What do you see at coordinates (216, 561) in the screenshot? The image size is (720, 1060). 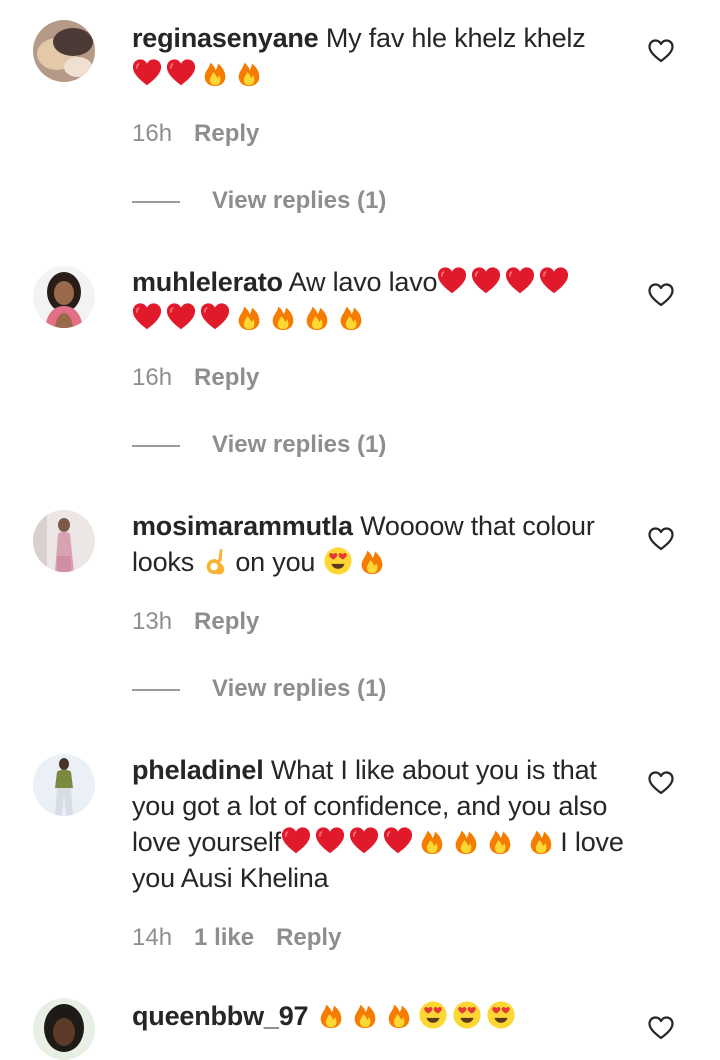 I see `ok-hand-icon` at bounding box center [216, 561].